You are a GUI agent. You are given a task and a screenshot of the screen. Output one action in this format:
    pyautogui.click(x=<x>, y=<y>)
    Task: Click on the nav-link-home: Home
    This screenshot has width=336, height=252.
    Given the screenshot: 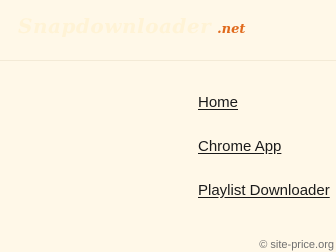 What is the action you would take?
    pyautogui.click(x=218, y=103)
    